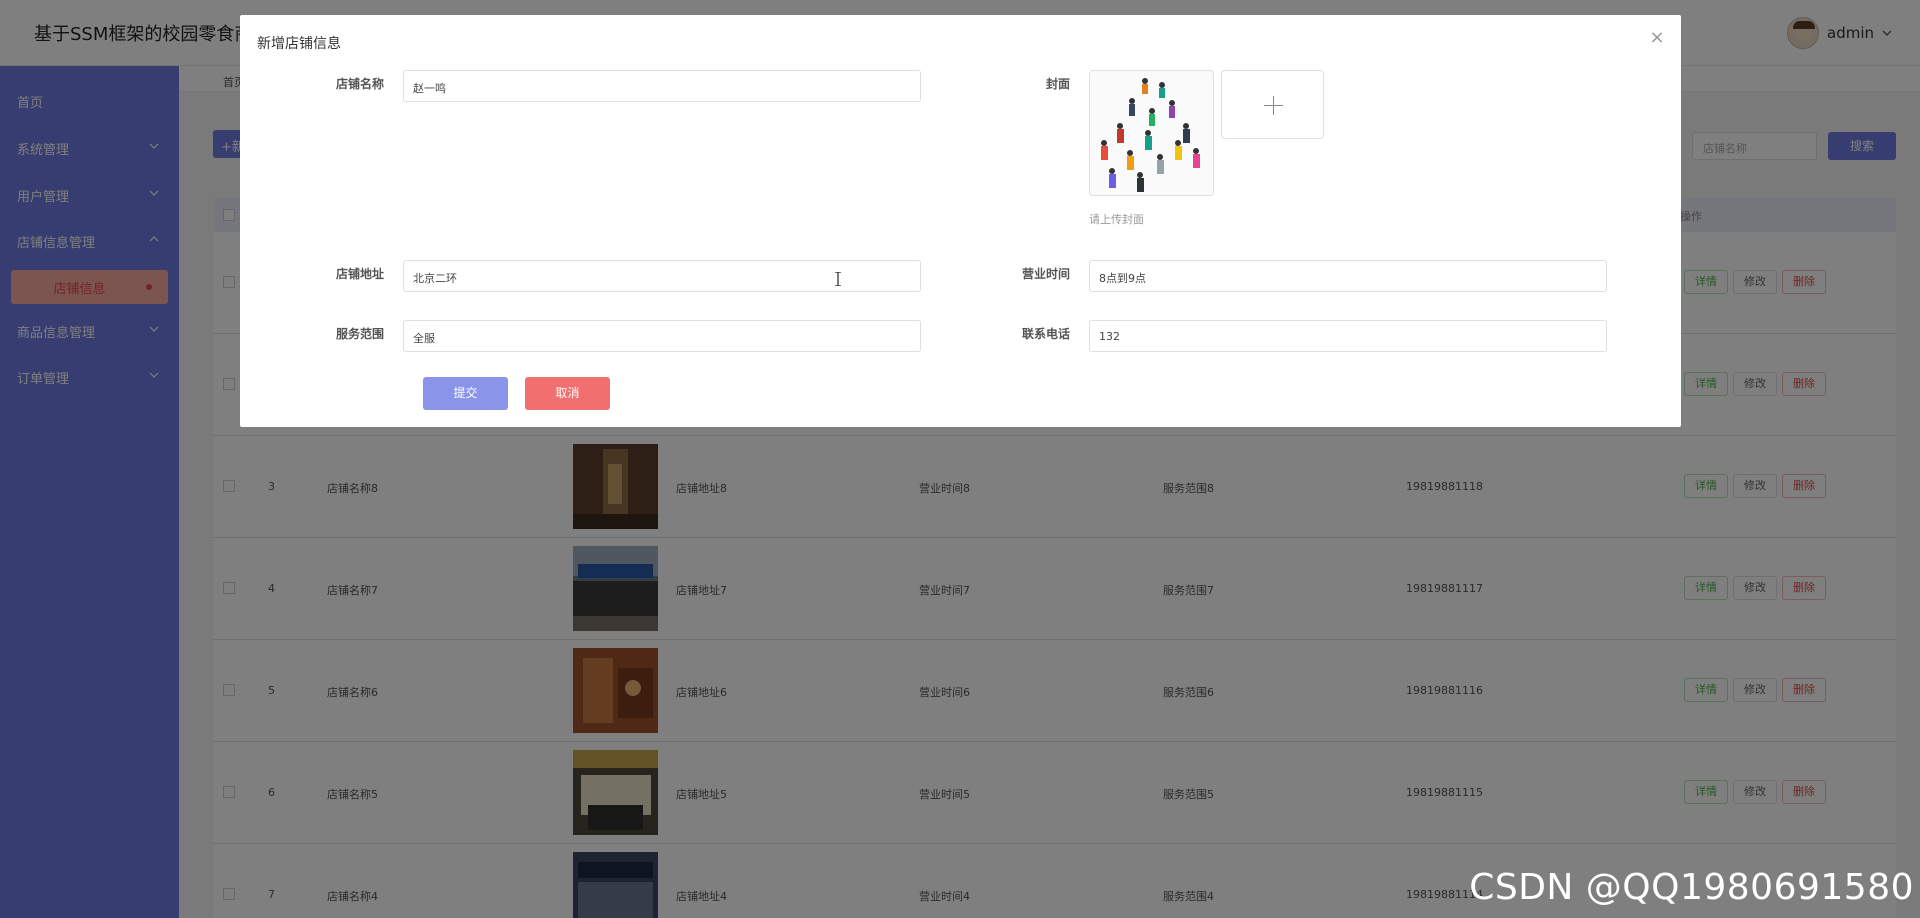  Describe the element at coordinates (1057, 84) in the screenshot. I see `cover-label: 封面` at that location.